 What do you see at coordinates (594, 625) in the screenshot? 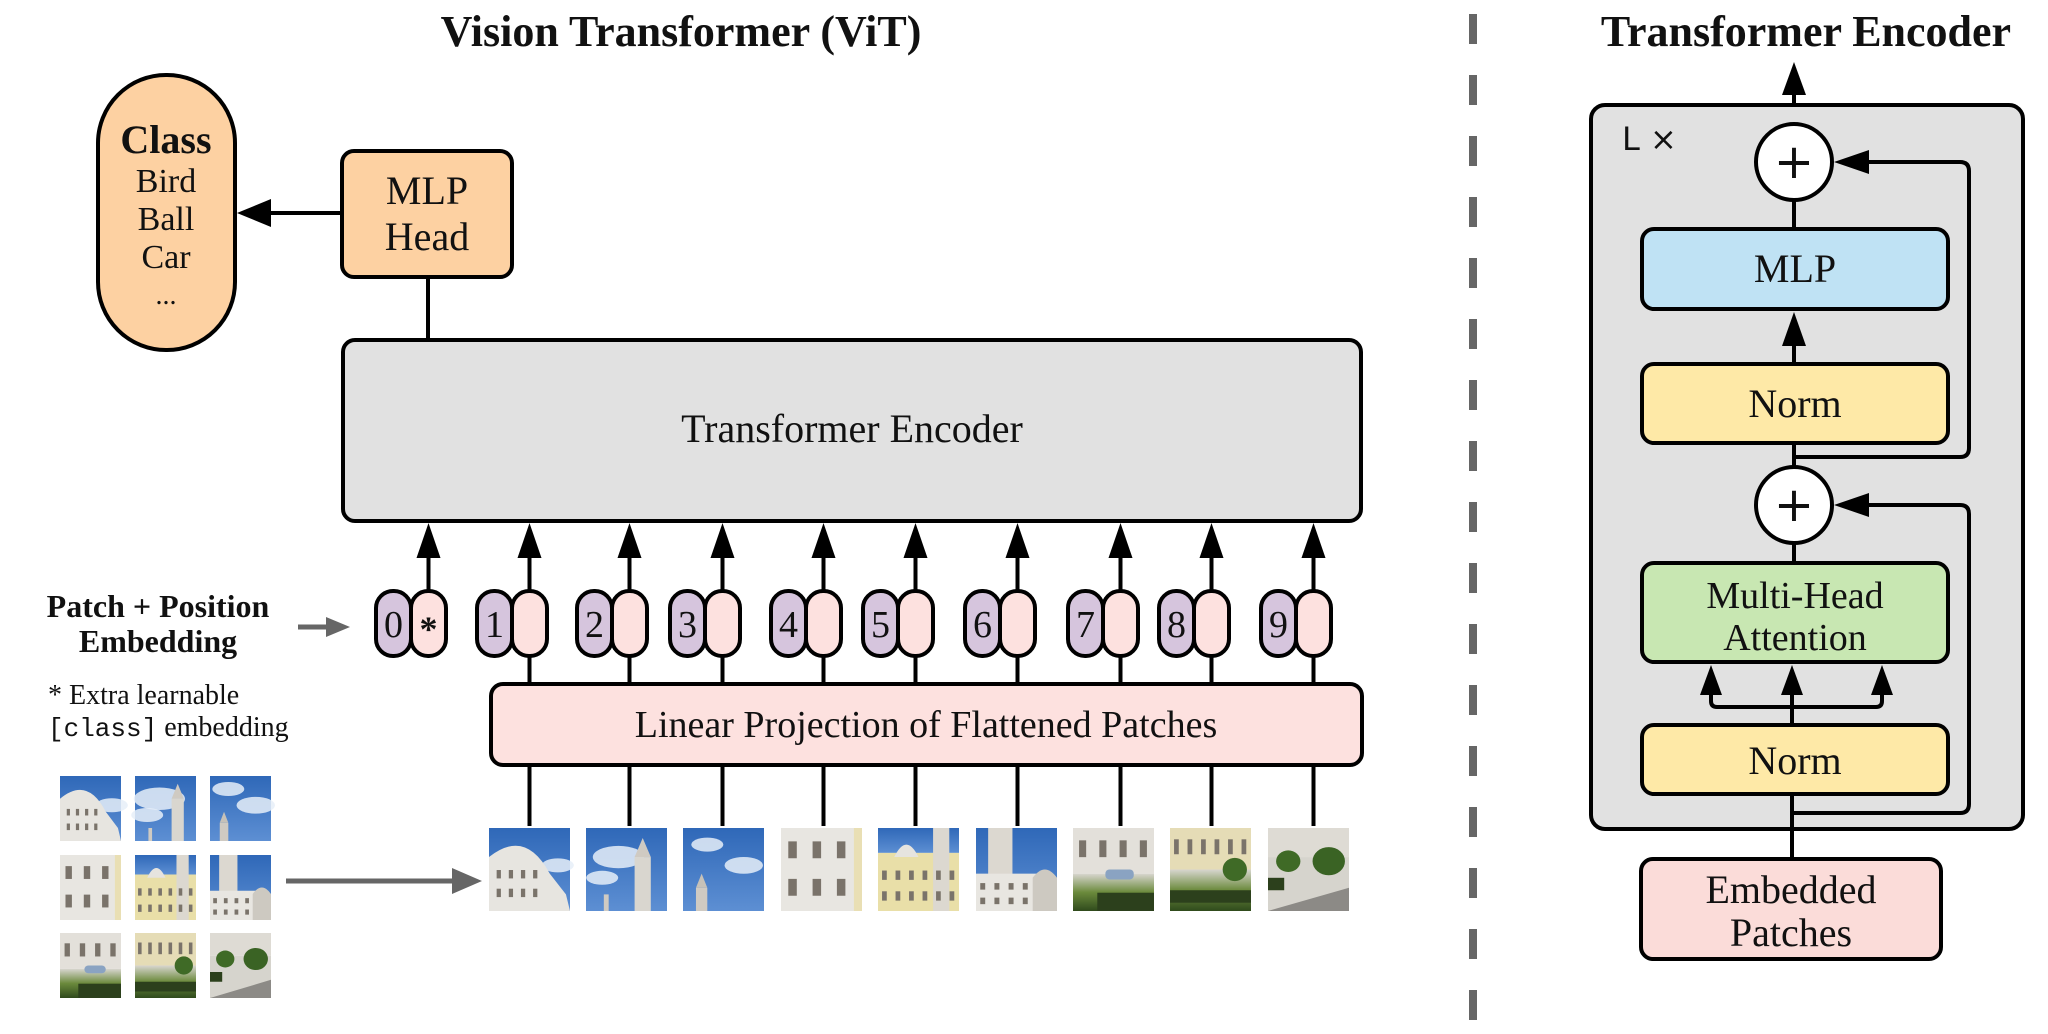
I see `position-index: 2` at bounding box center [594, 625].